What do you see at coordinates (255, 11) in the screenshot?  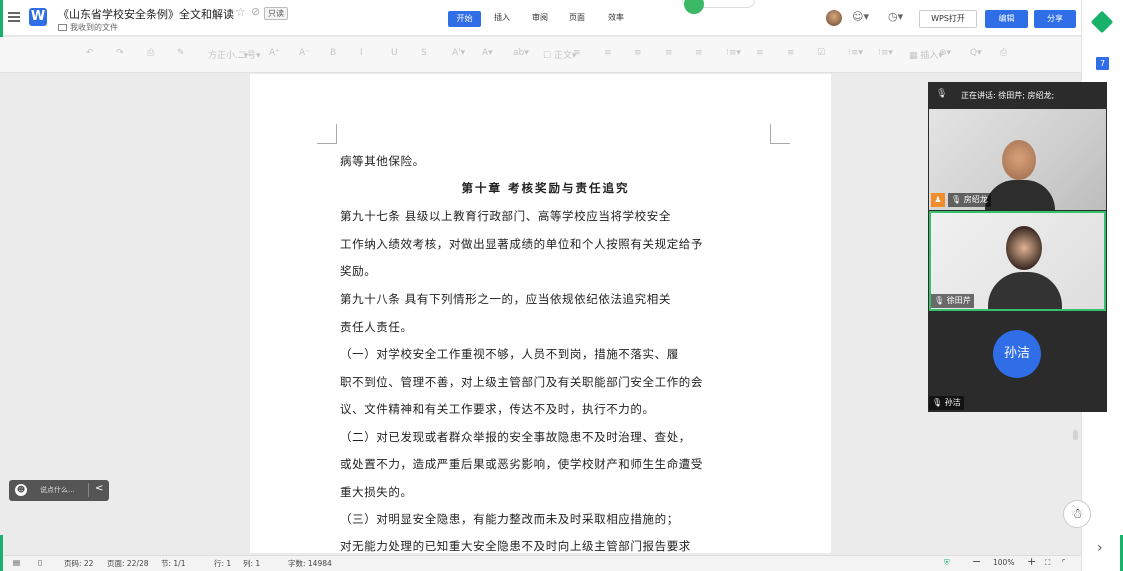 I see `history-icon: ⊘` at bounding box center [255, 11].